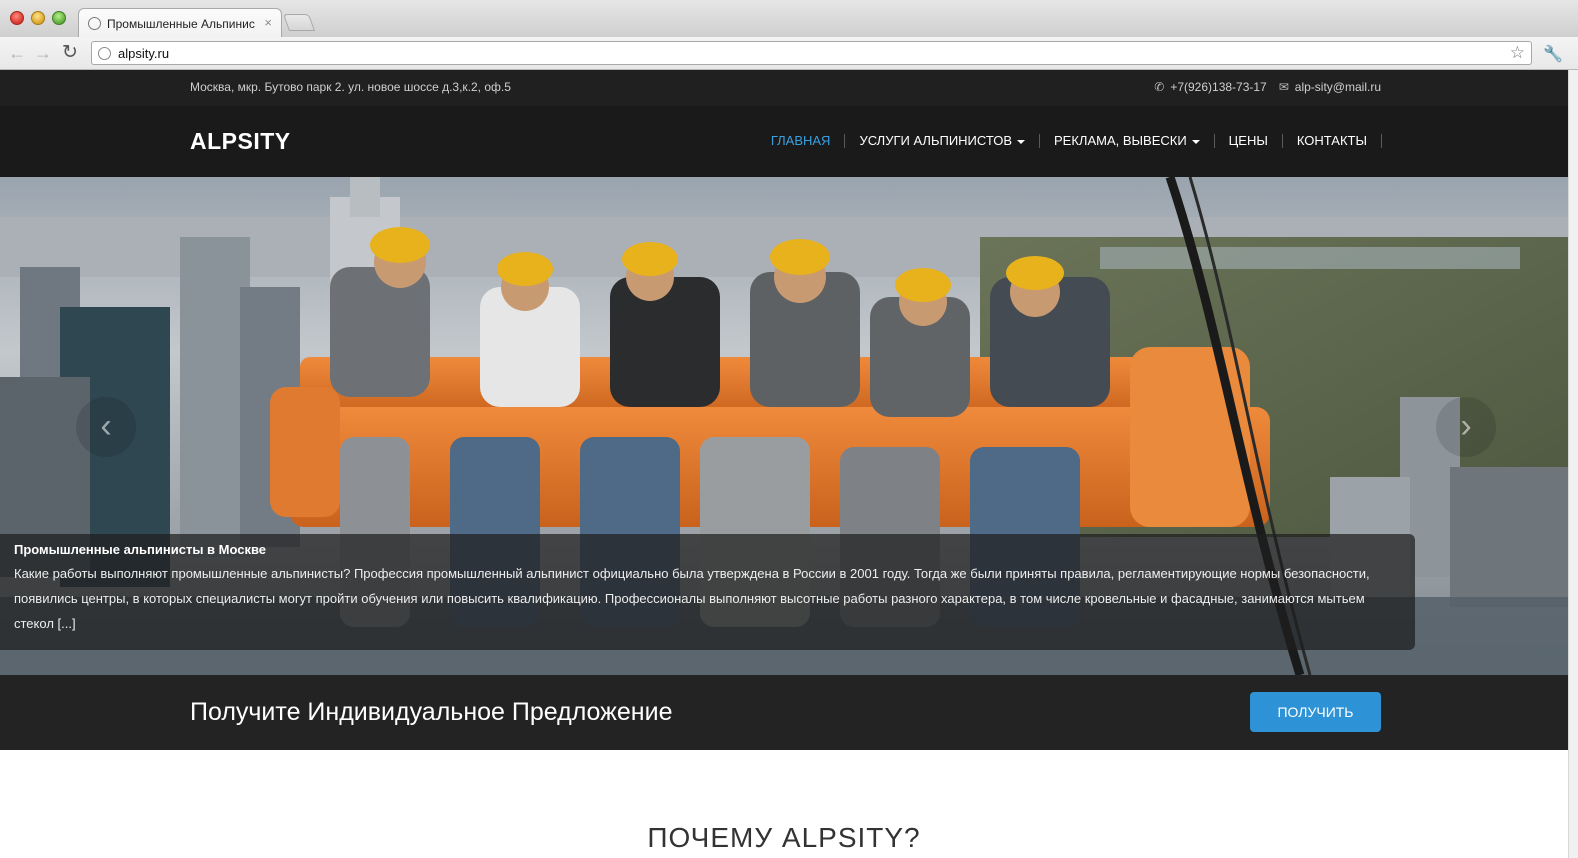  Describe the element at coordinates (106, 427) in the screenshot. I see `slider-prev-arrow: ‹` at that location.